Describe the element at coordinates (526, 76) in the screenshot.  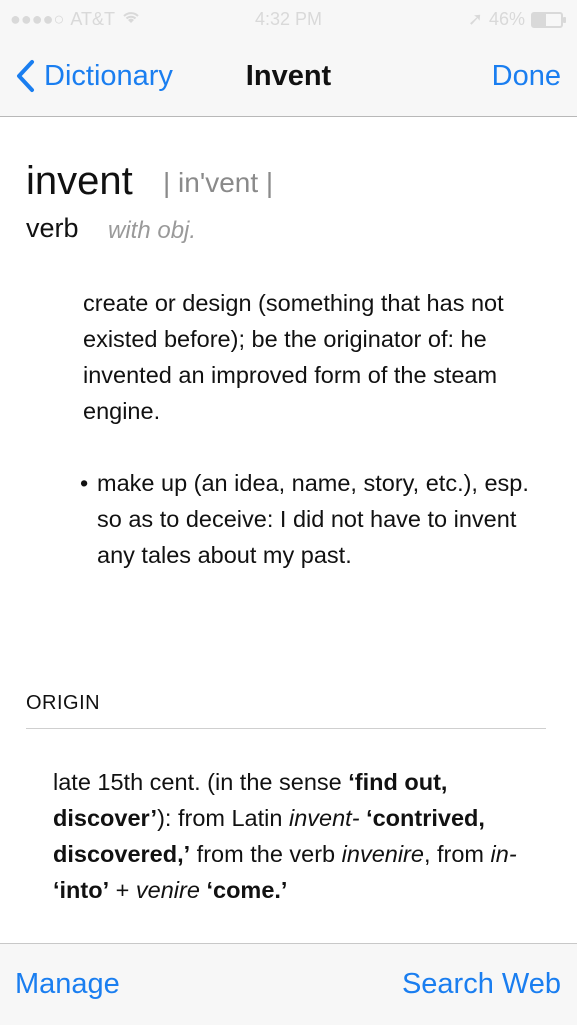
I see `done-button: Done` at that location.